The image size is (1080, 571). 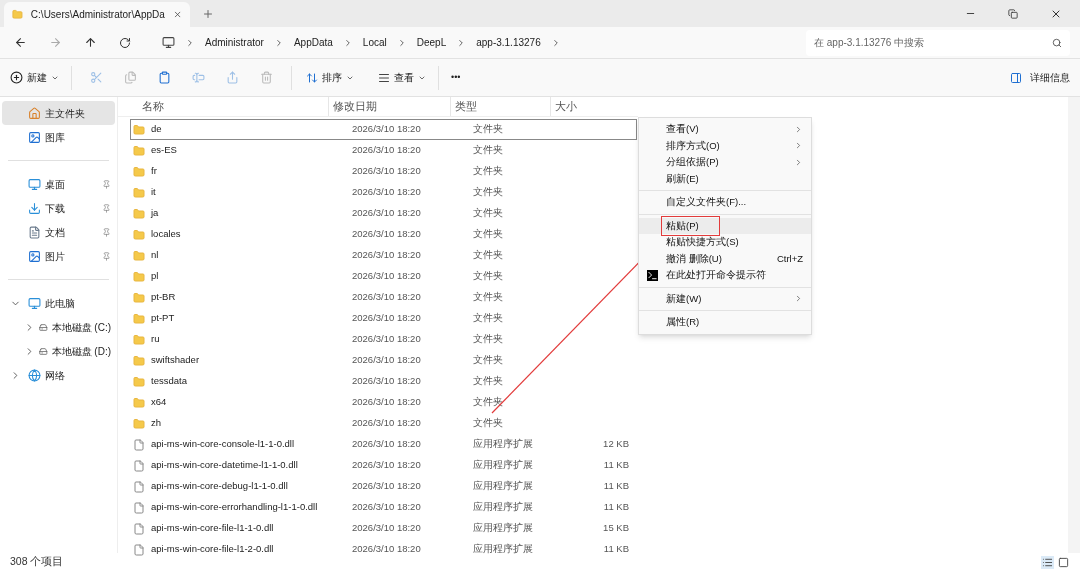 What do you see at coordinates (725, 145) in the screenshot?
I see `menu-item: 排序方式(O)` at bounding box center [725, 145].